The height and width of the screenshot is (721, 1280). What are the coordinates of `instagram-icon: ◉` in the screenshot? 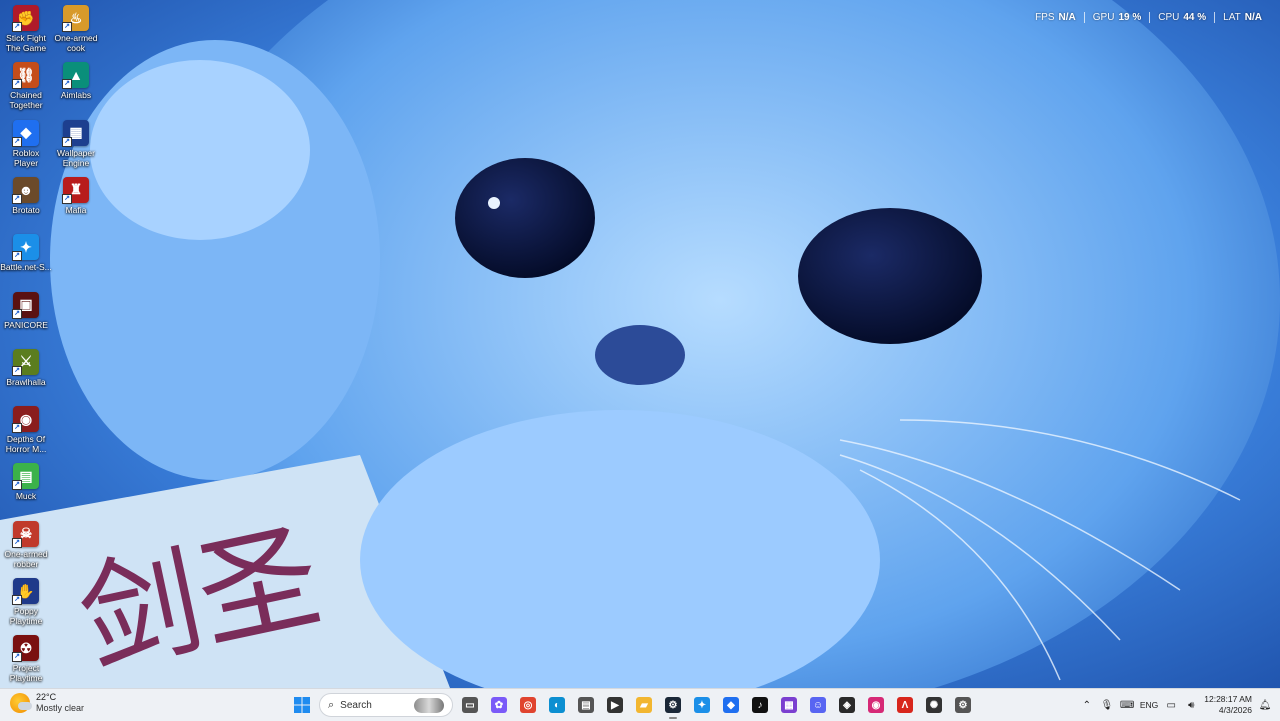 It's located at (876, 705).